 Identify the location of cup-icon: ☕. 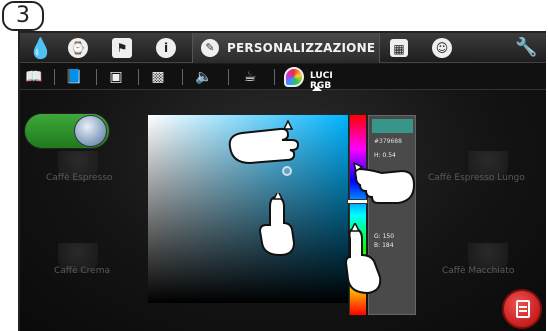
(250, 77).